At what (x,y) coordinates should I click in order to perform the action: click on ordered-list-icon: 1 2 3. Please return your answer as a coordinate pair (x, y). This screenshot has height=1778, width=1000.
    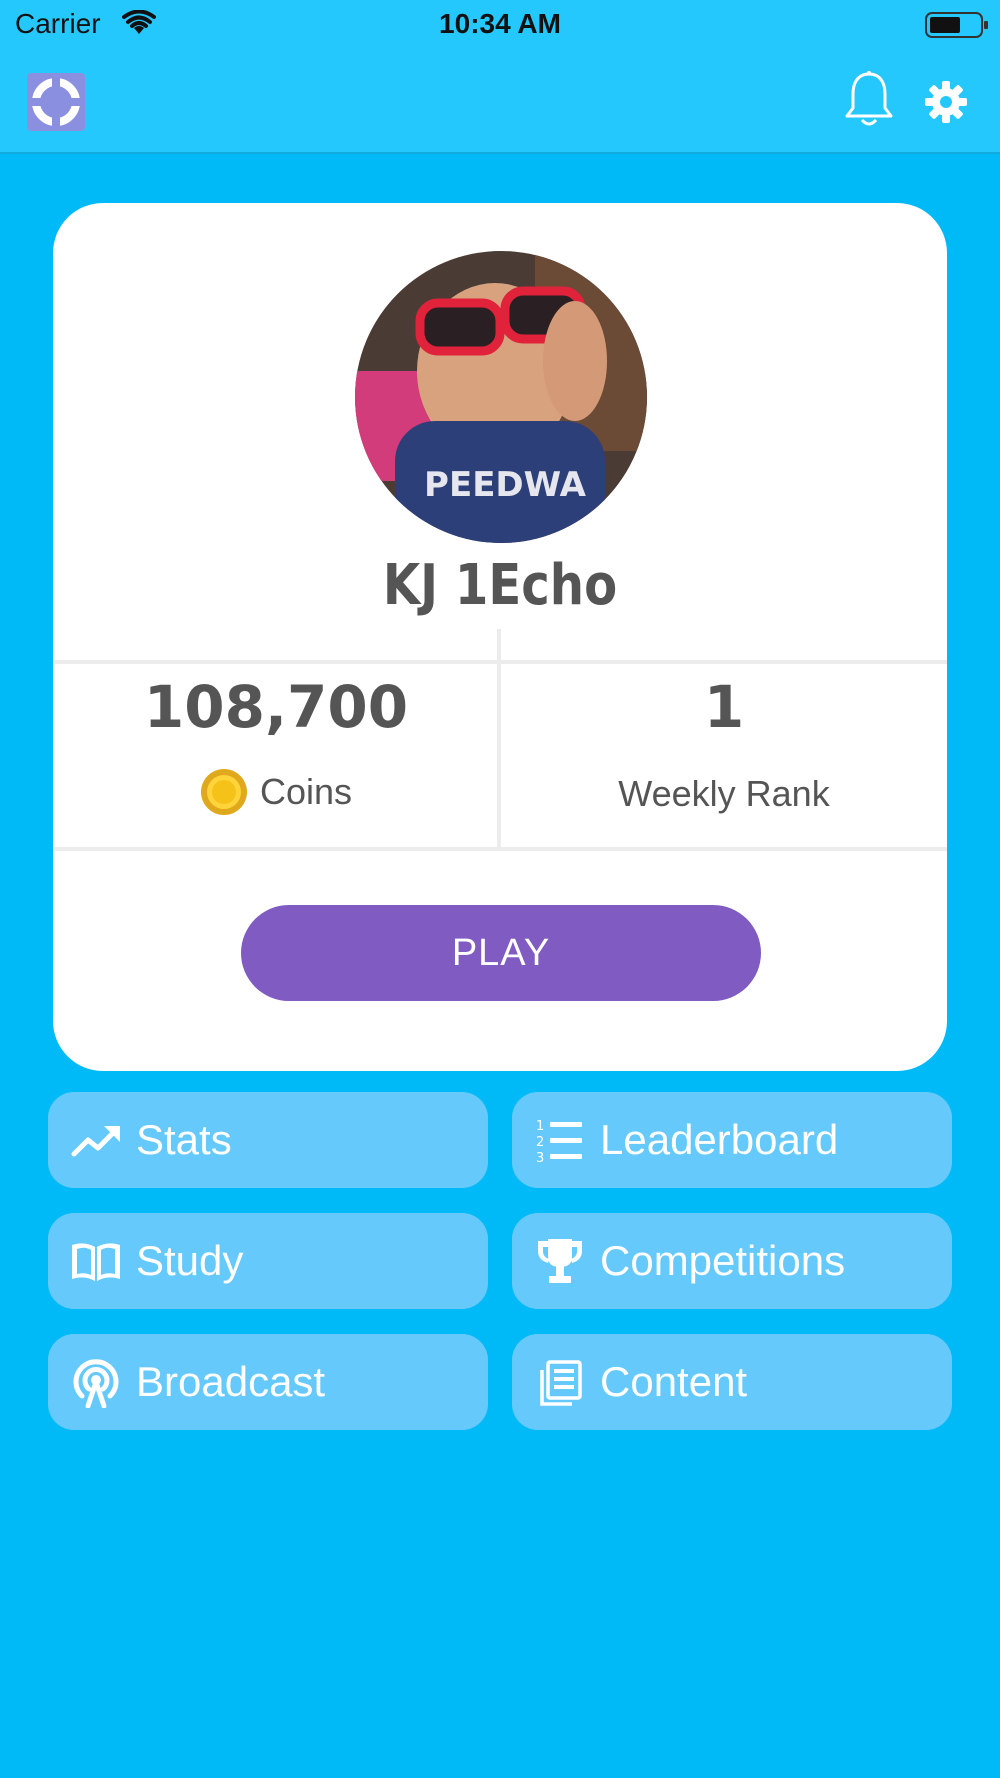
    Looking at the image, I should click on (559, 1142).